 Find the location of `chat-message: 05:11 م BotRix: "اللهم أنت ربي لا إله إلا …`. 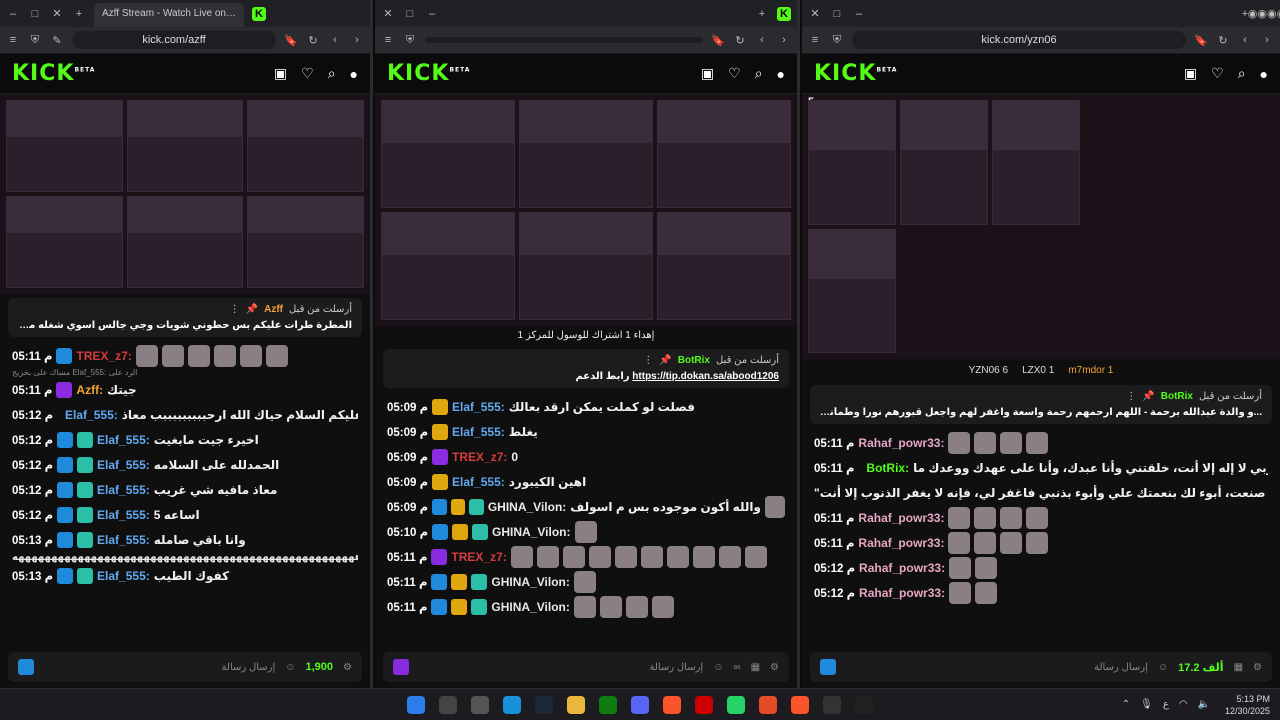

chat-message: 05:11 م BotRix: "اللهم أنت ربي لا إله إلا … is located at coordinates (1041, 467).